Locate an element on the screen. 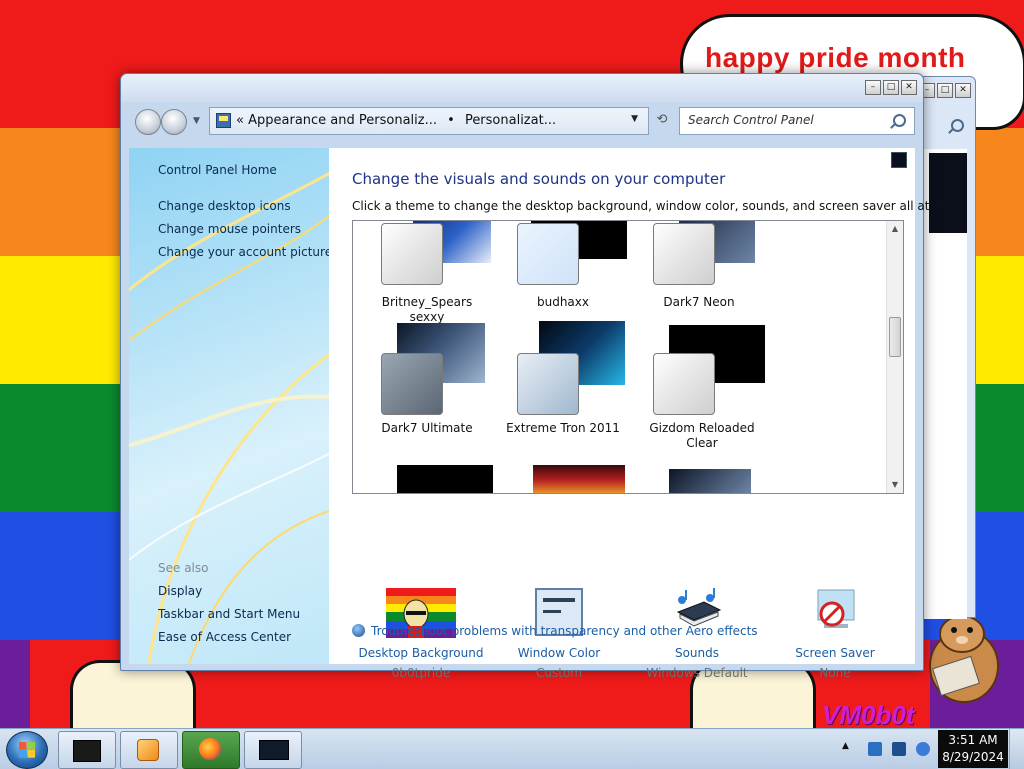  theme-item-dark7-ultimate: Dark7 Ultimate is located at coordinates (427, 378).